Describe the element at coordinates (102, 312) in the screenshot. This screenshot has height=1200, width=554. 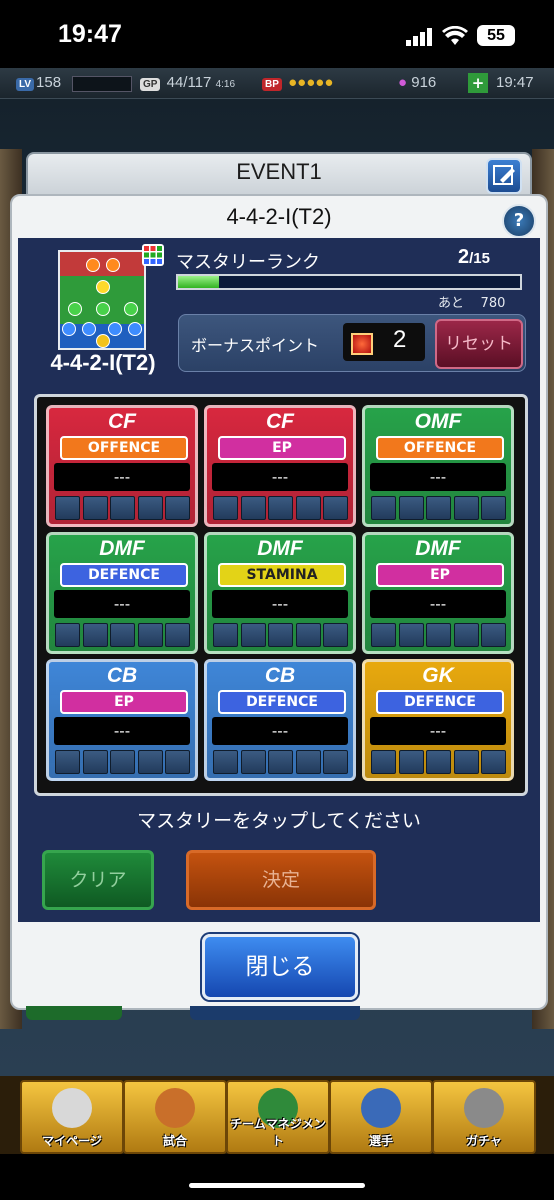
I see `formation-row-mf2` at that location.